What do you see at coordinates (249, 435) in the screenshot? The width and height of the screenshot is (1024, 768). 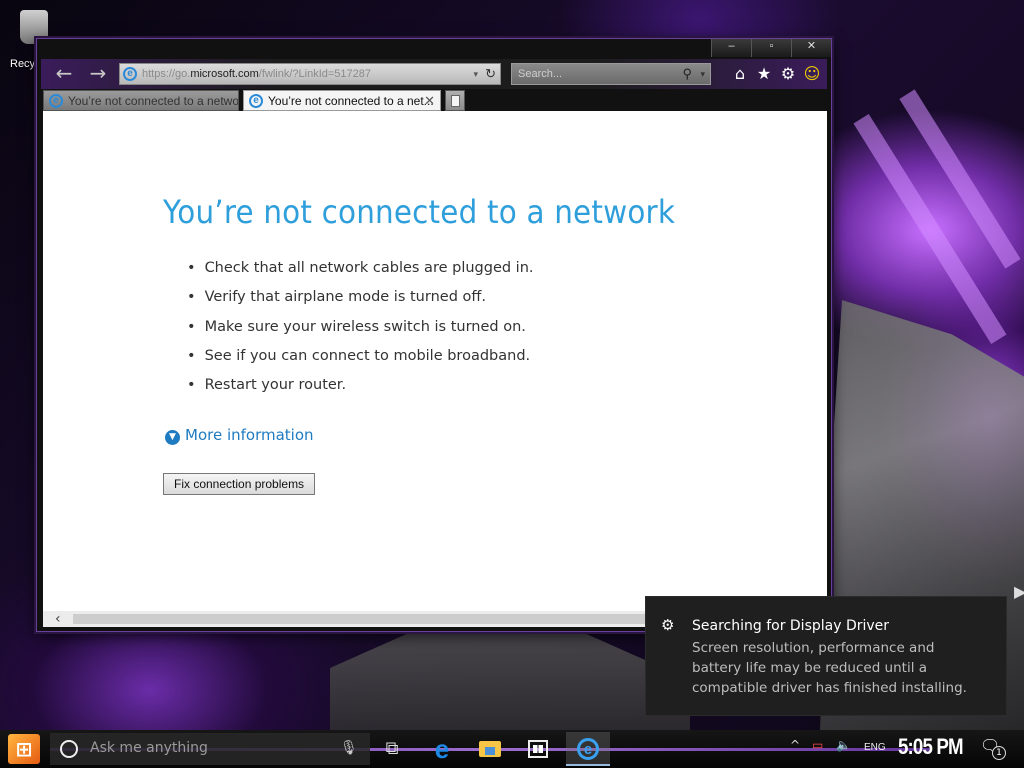 I see `more-information-label: More information` at bounding box center [249, 435].